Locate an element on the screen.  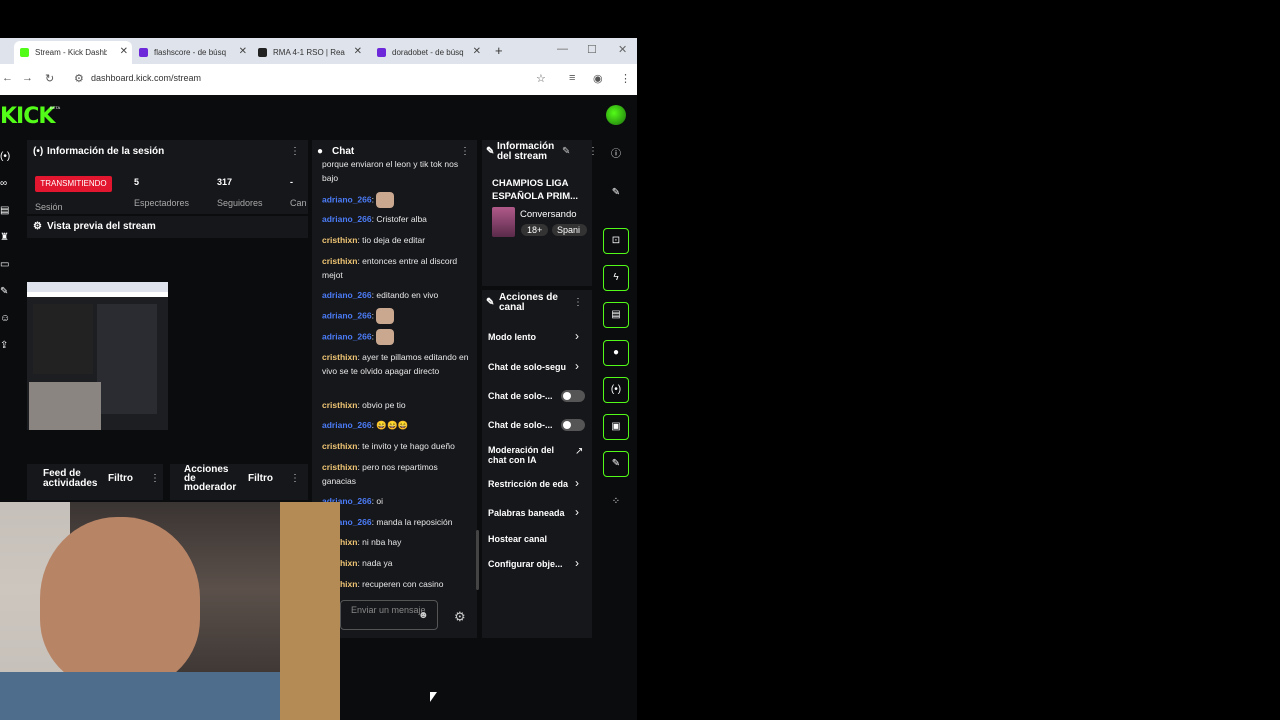
activity-menu-icon: ⋮ is located at coordinates (155, 478).